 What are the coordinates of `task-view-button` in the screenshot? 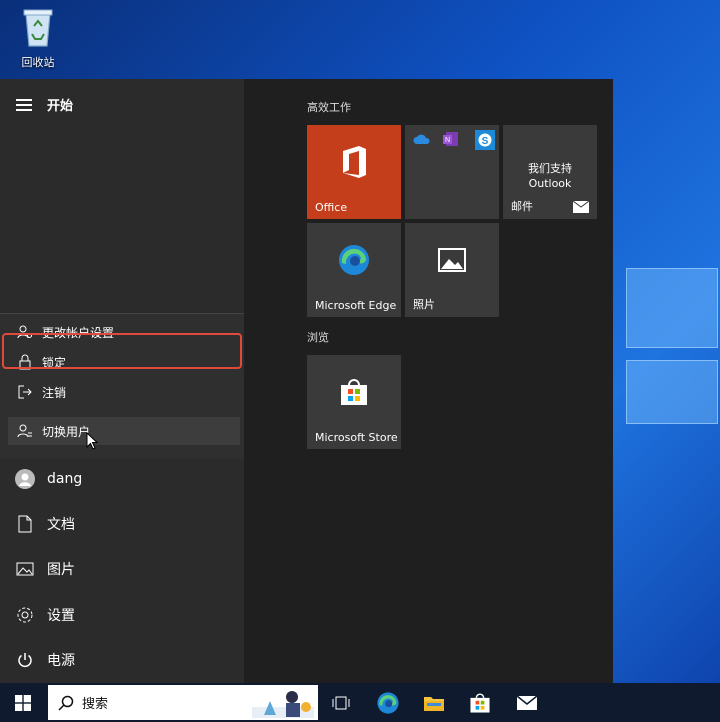 It's located at (341, 702).